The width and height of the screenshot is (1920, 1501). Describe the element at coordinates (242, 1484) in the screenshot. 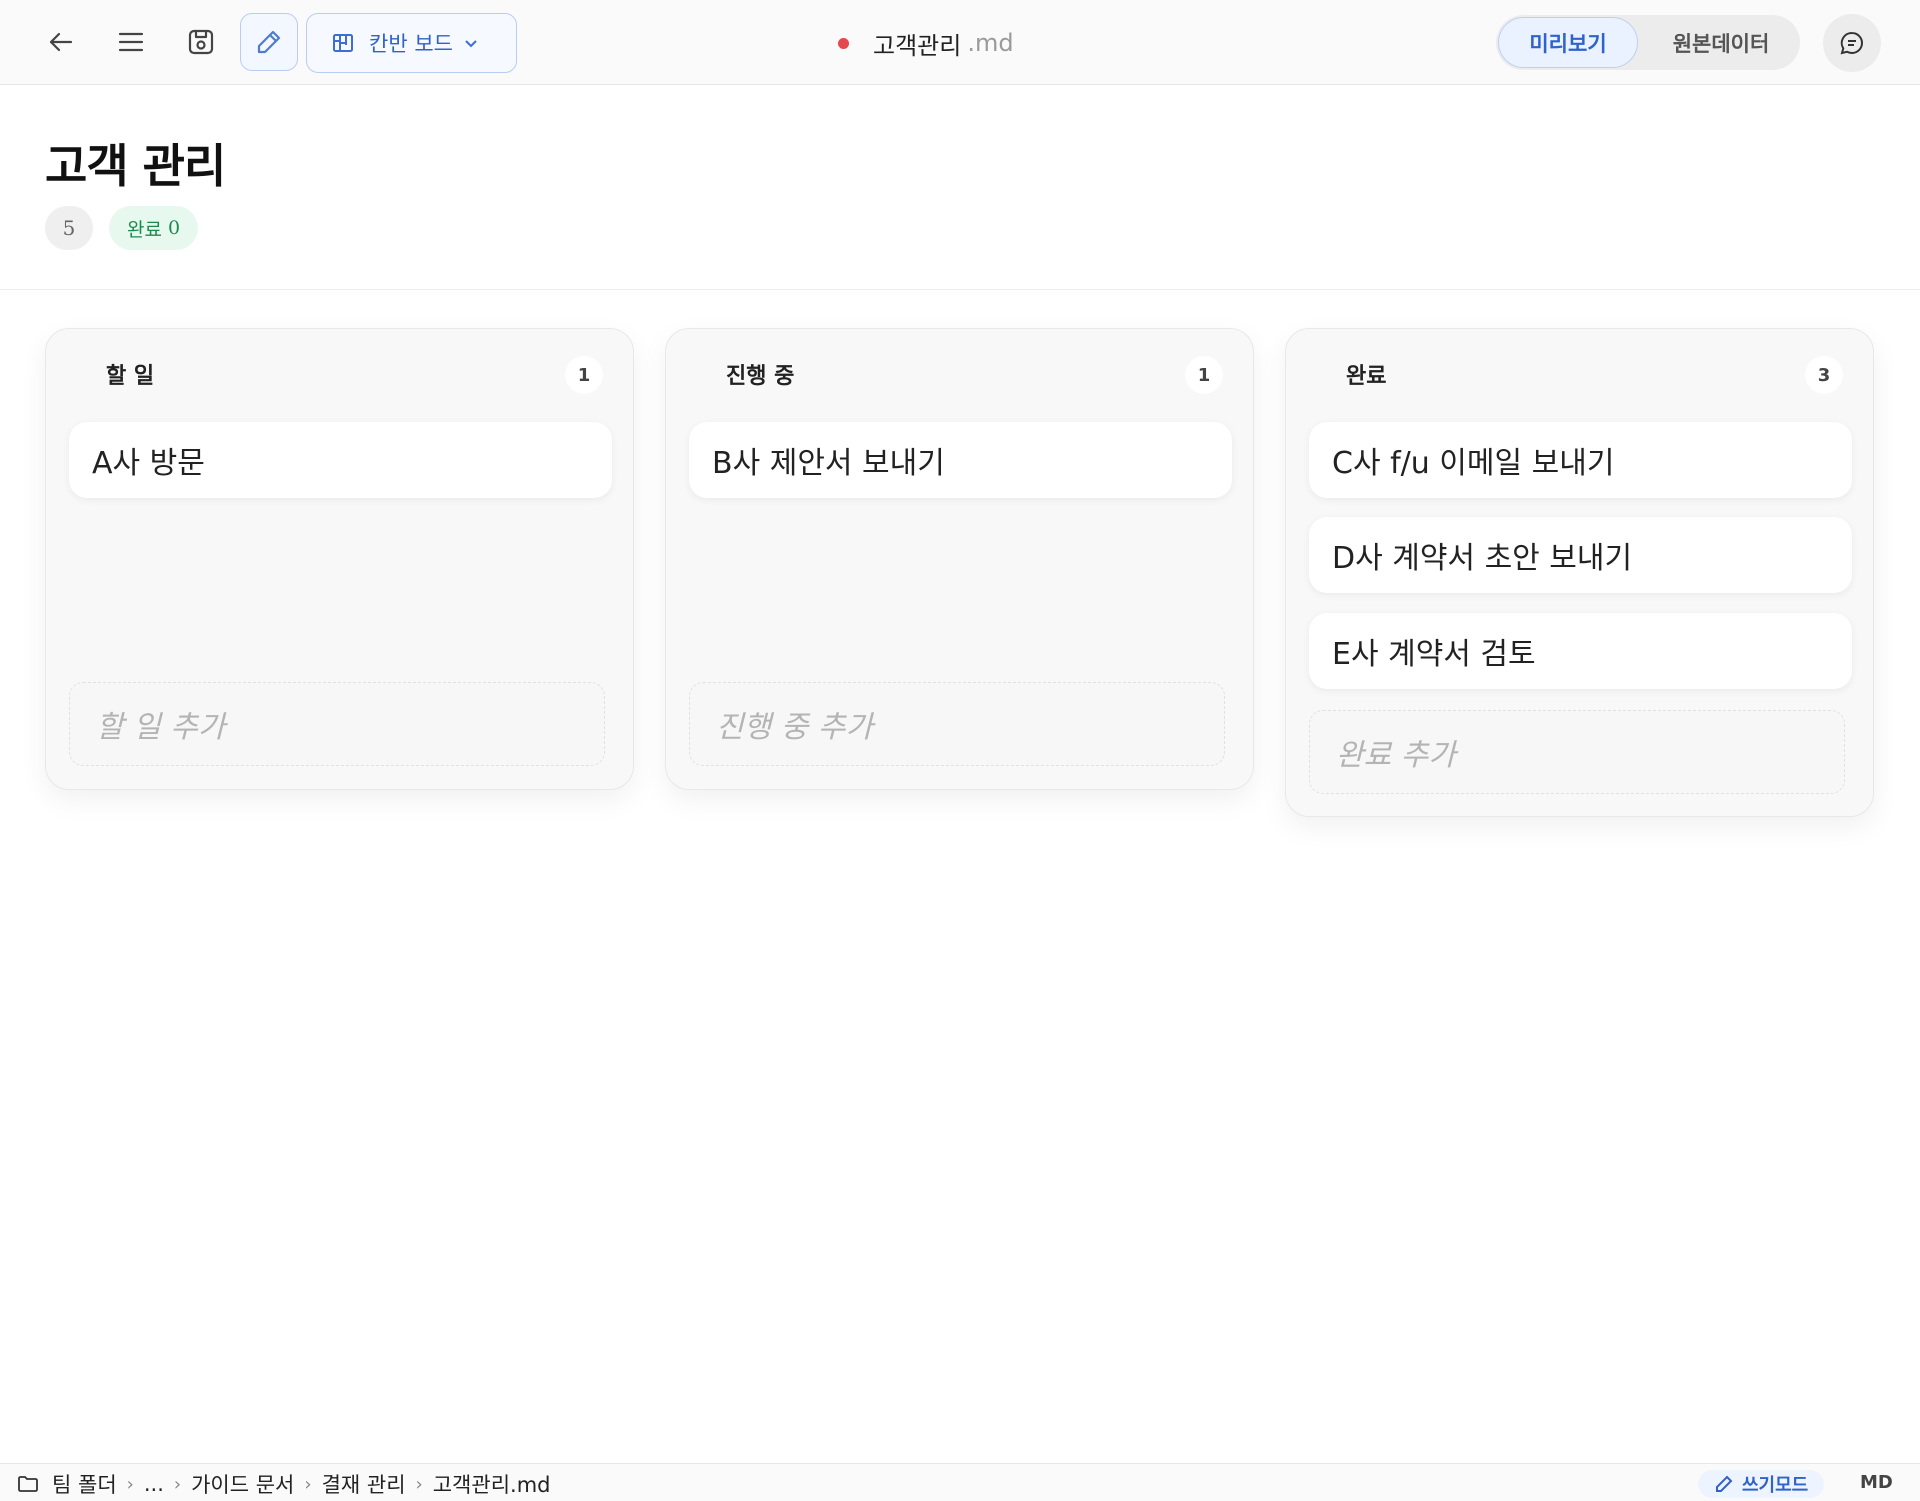

I see `breadcrumb-item: 가이드 문서` at that location.